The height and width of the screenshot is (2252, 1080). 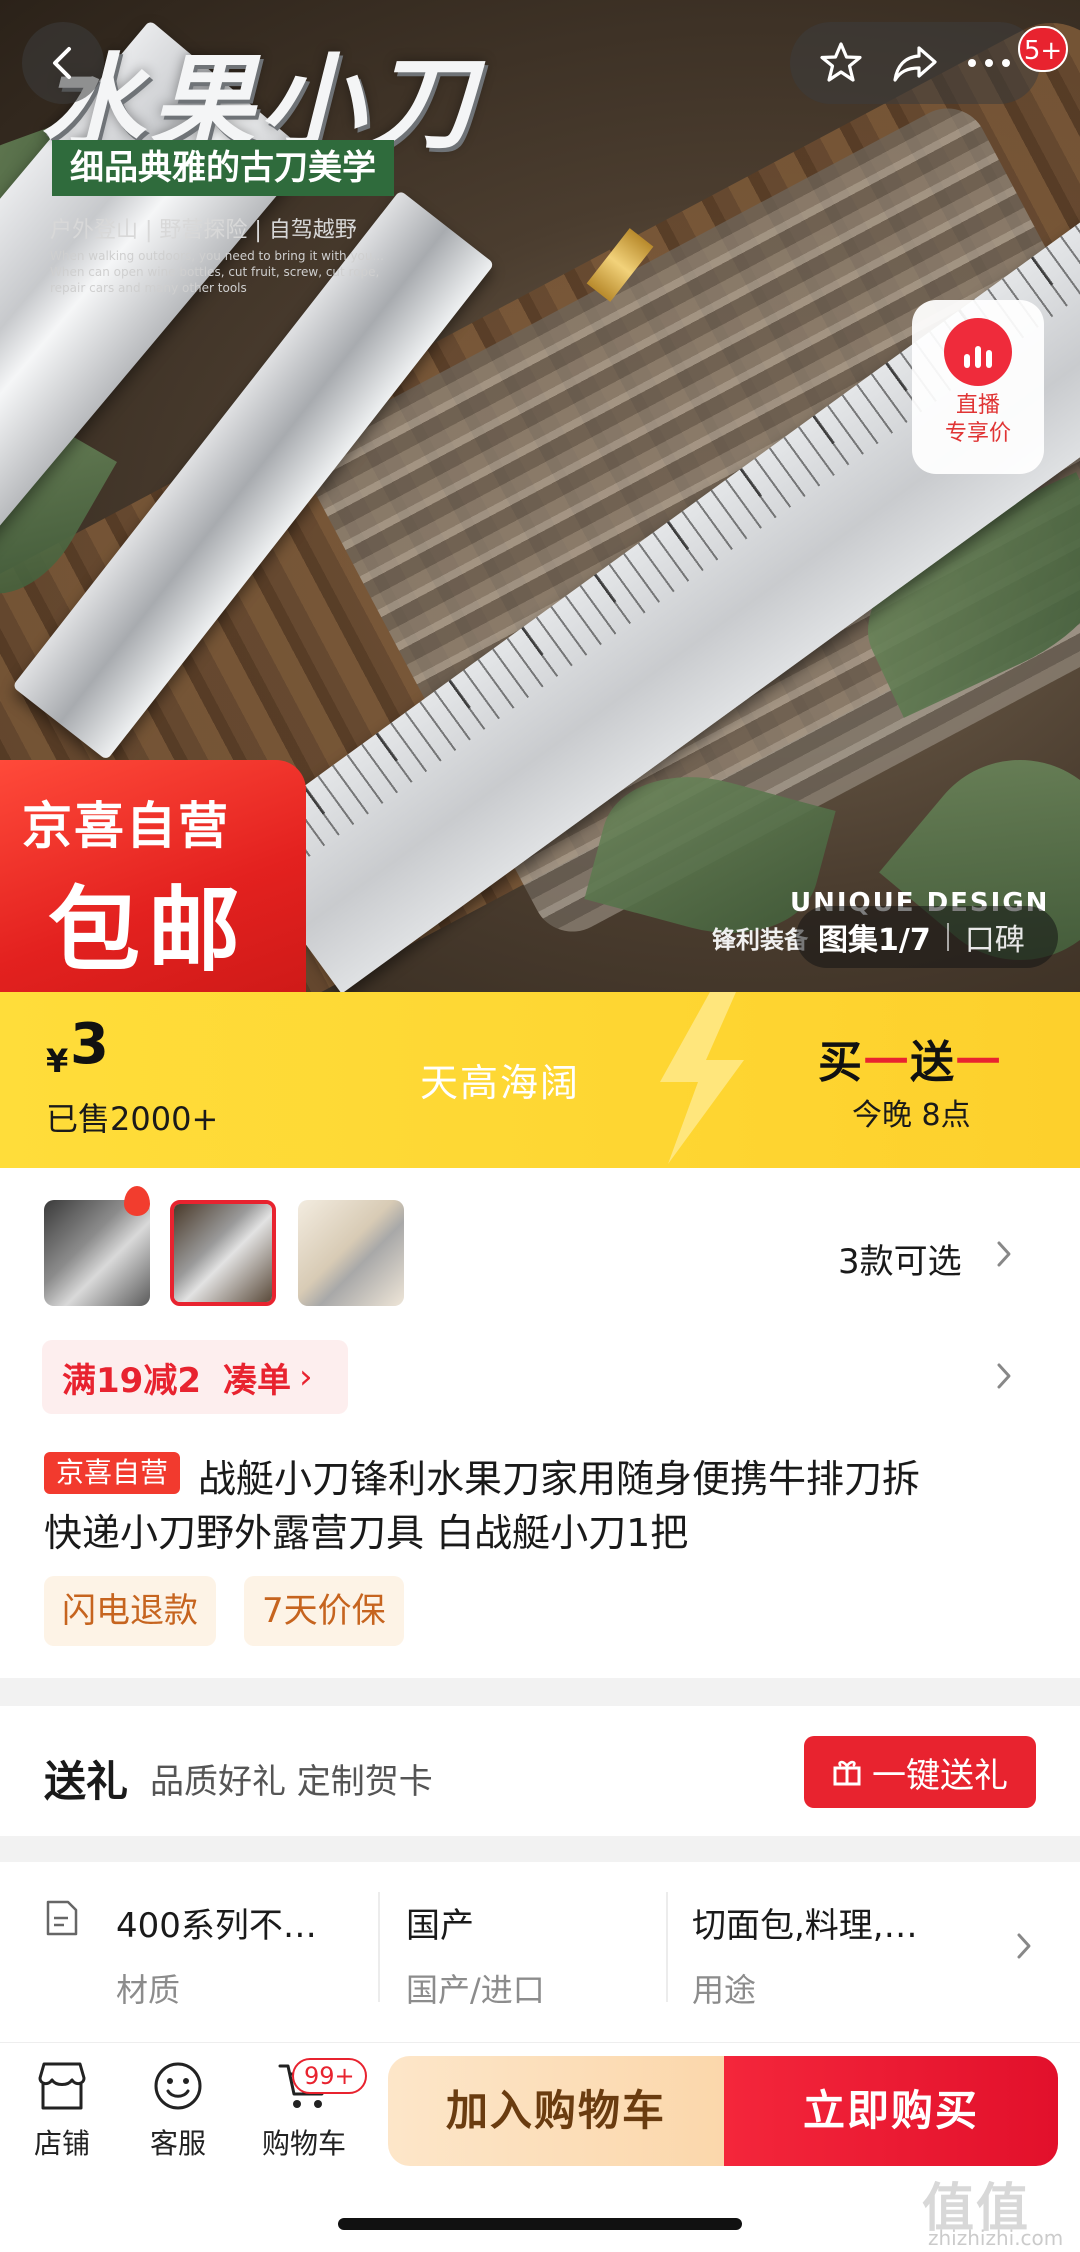 I want to click on gift-icon, so click(x=847, y=1773).